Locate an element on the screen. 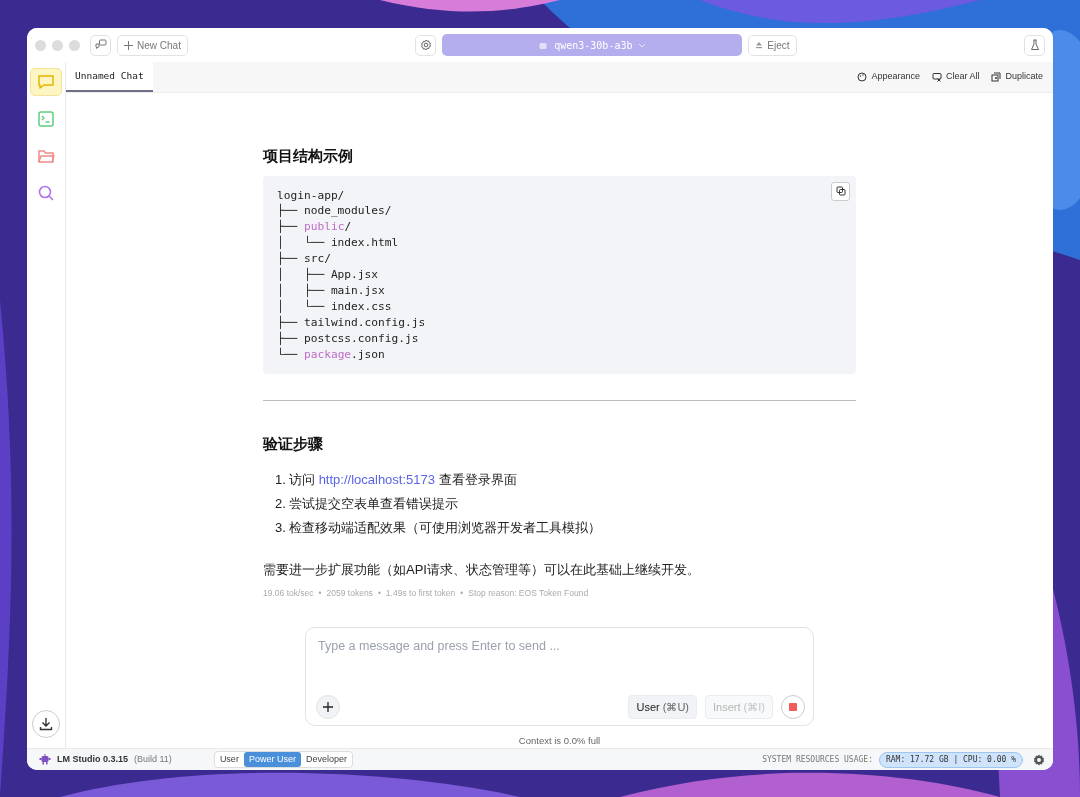  palette-icon is located at coordinates (862, 77).